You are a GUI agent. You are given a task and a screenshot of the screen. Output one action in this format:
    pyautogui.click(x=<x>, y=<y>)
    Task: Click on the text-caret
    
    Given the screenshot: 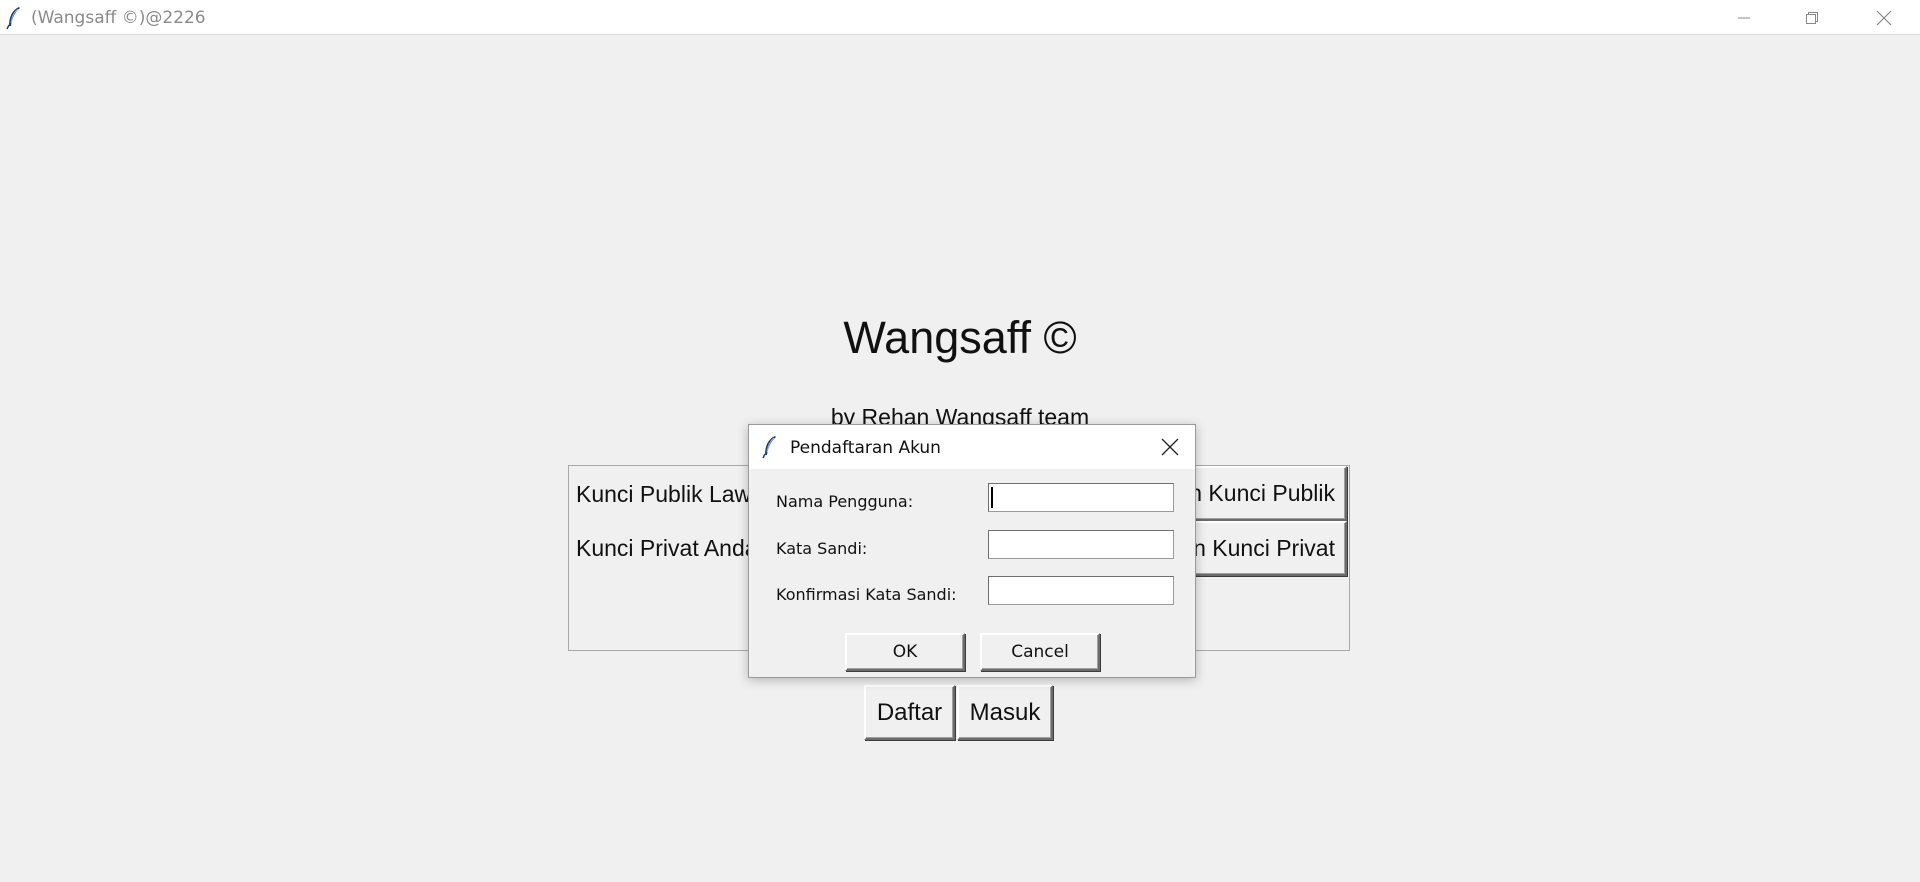 What is the action you would take?
    pyautogui.click(x=992, y=497)
    